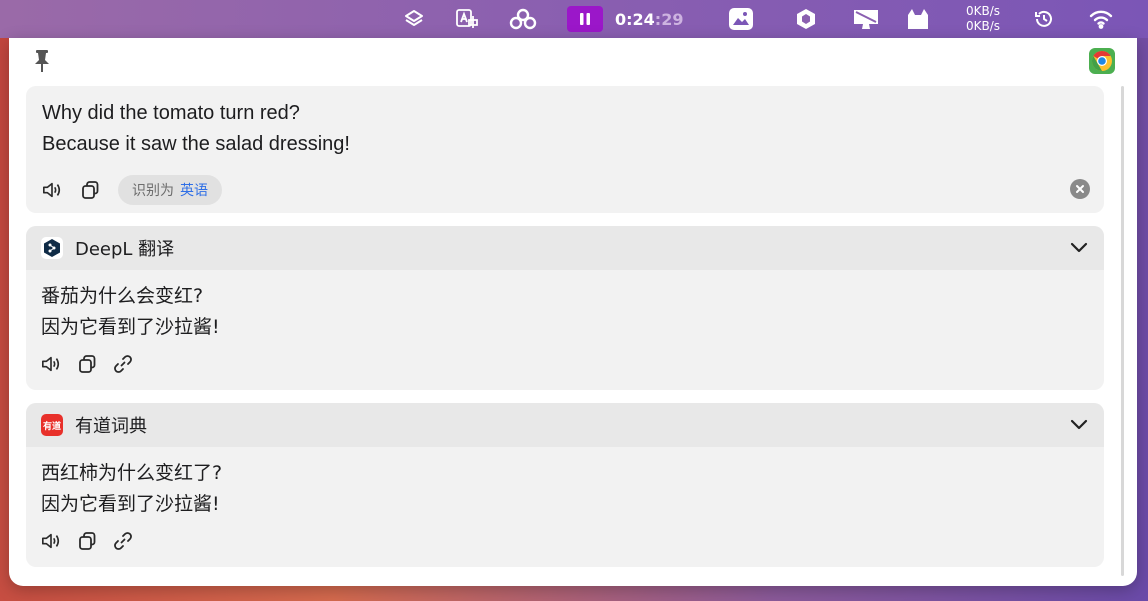 This screenshot has width=1148, height=601. Describe the element at coordinates (132, 473) in the screenshot. I see `youdao-line-1: 西红柿为什么变红了?` at that location.